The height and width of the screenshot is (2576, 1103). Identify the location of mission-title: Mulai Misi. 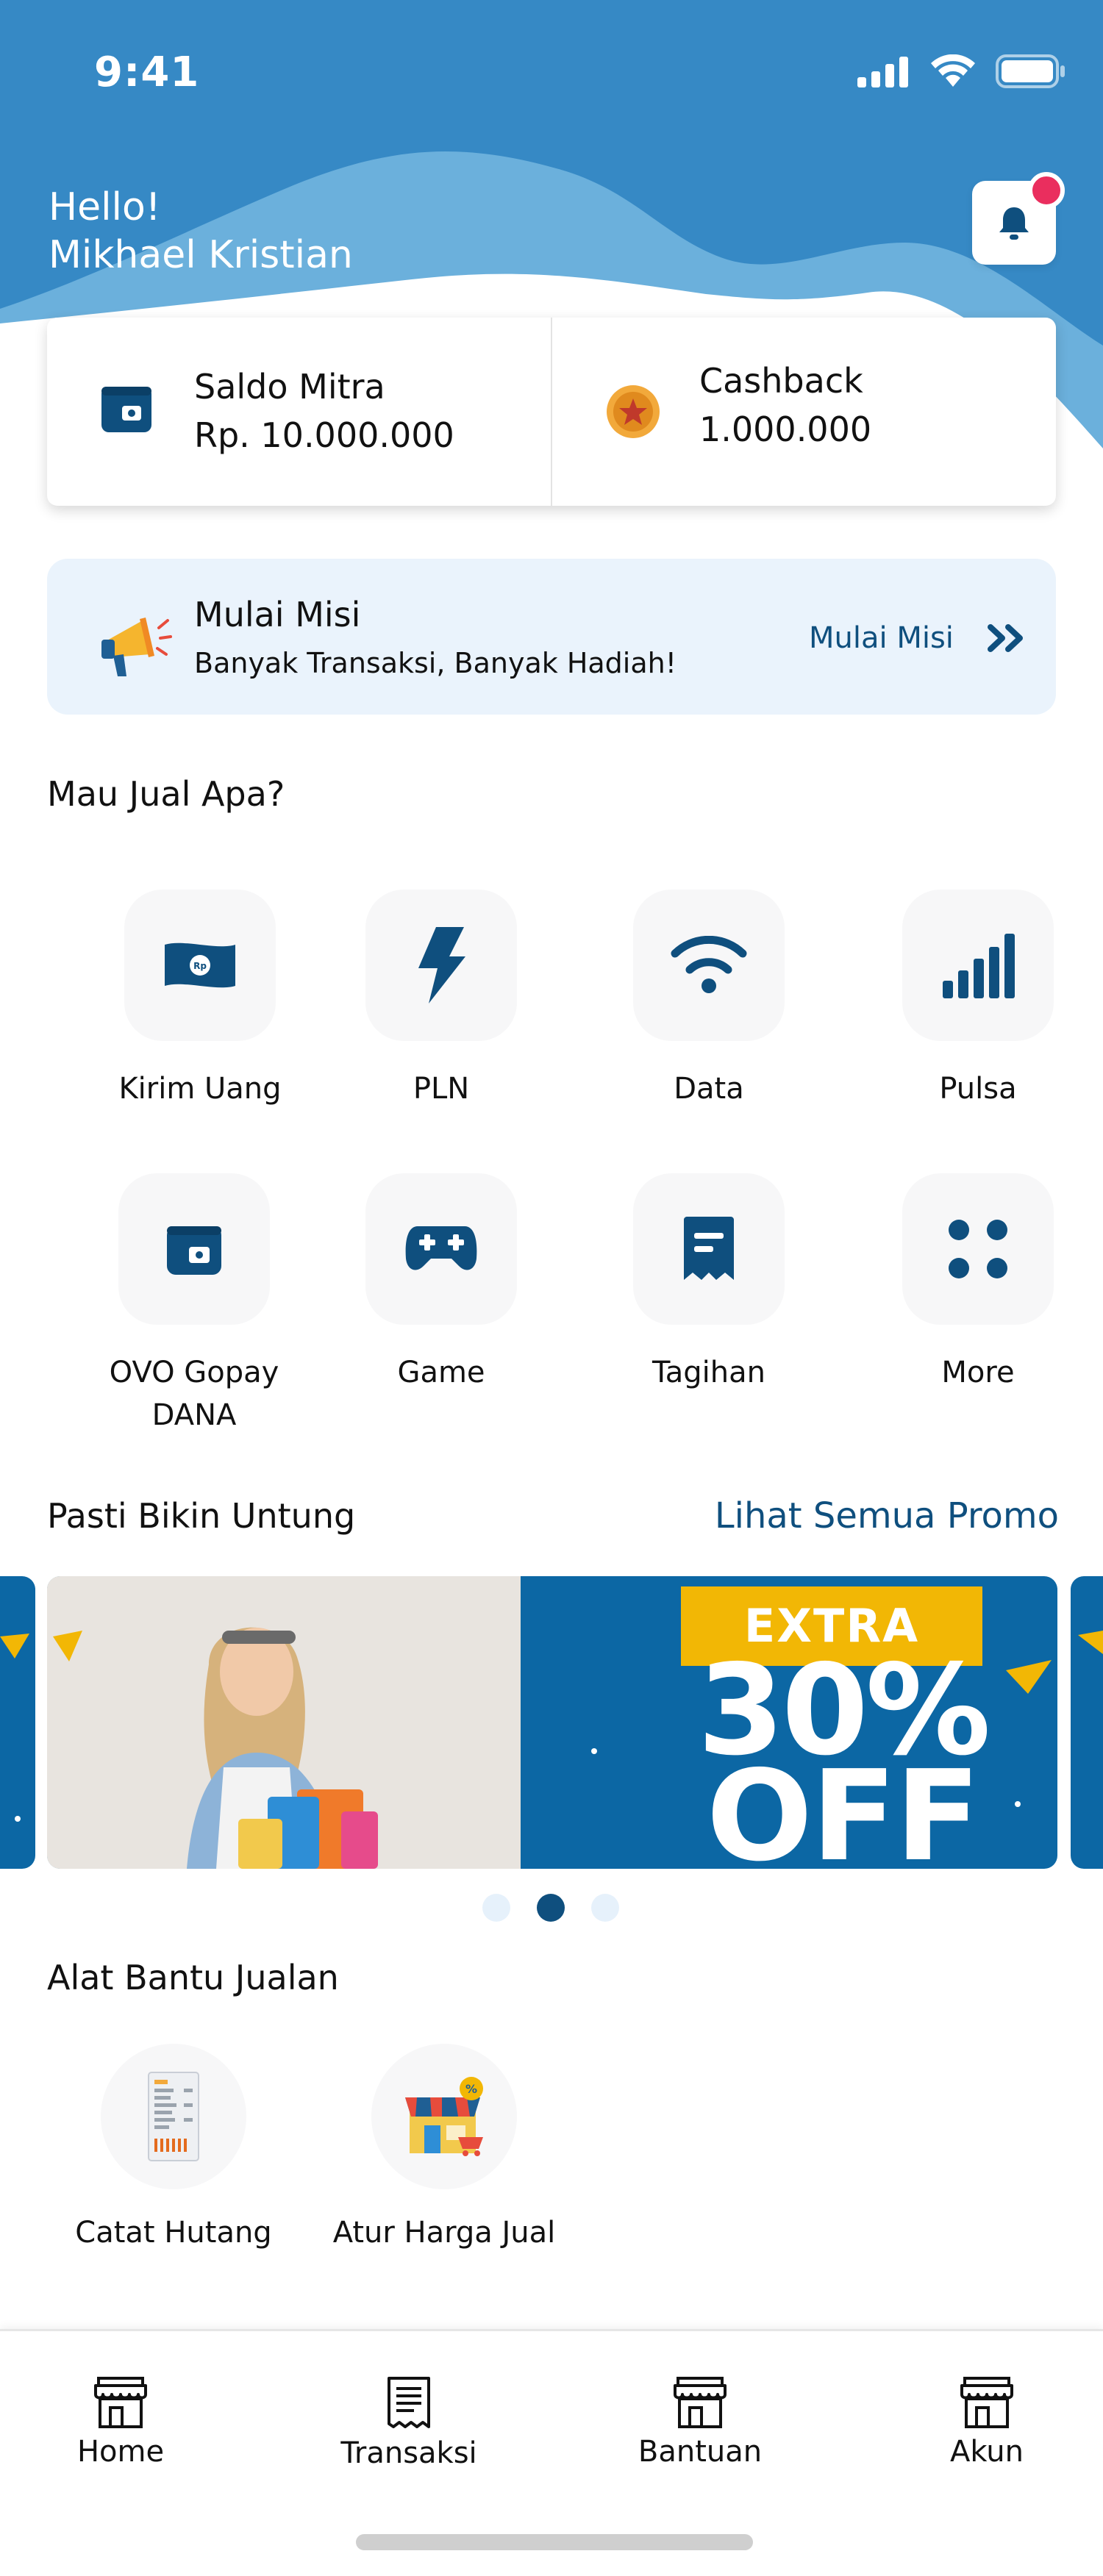
(277, 614).